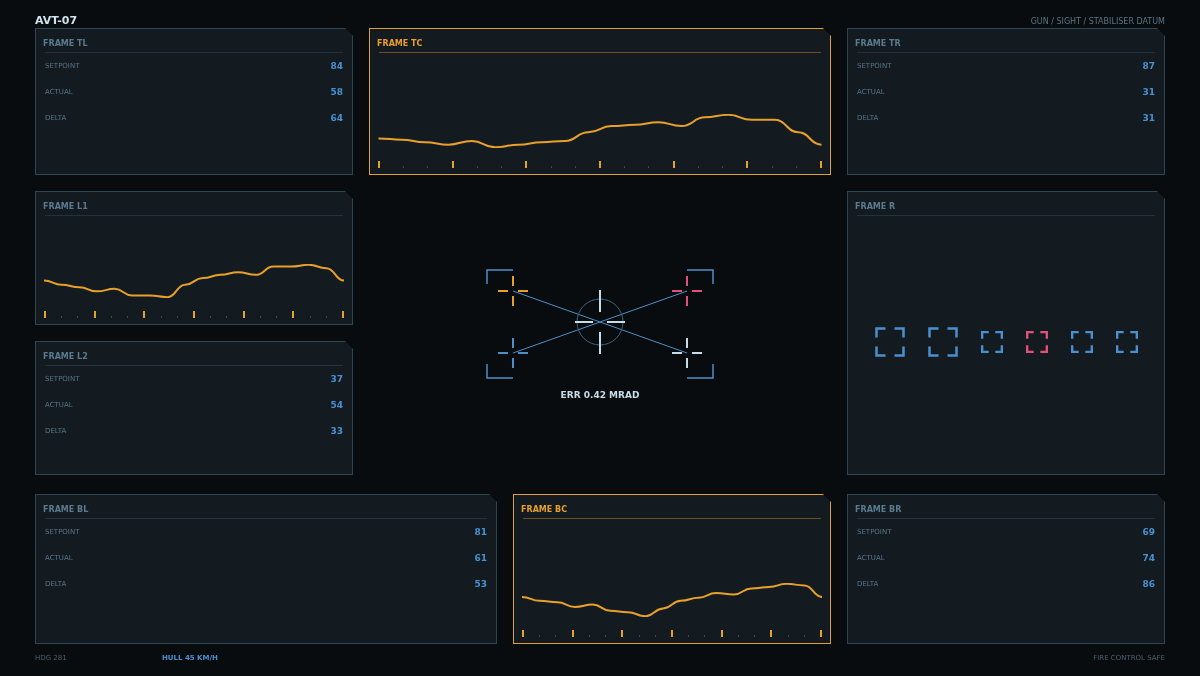  Describe the element at coordinates (66, 356) in the screenshot. I see `panel-title: FRAME L2` at that location.